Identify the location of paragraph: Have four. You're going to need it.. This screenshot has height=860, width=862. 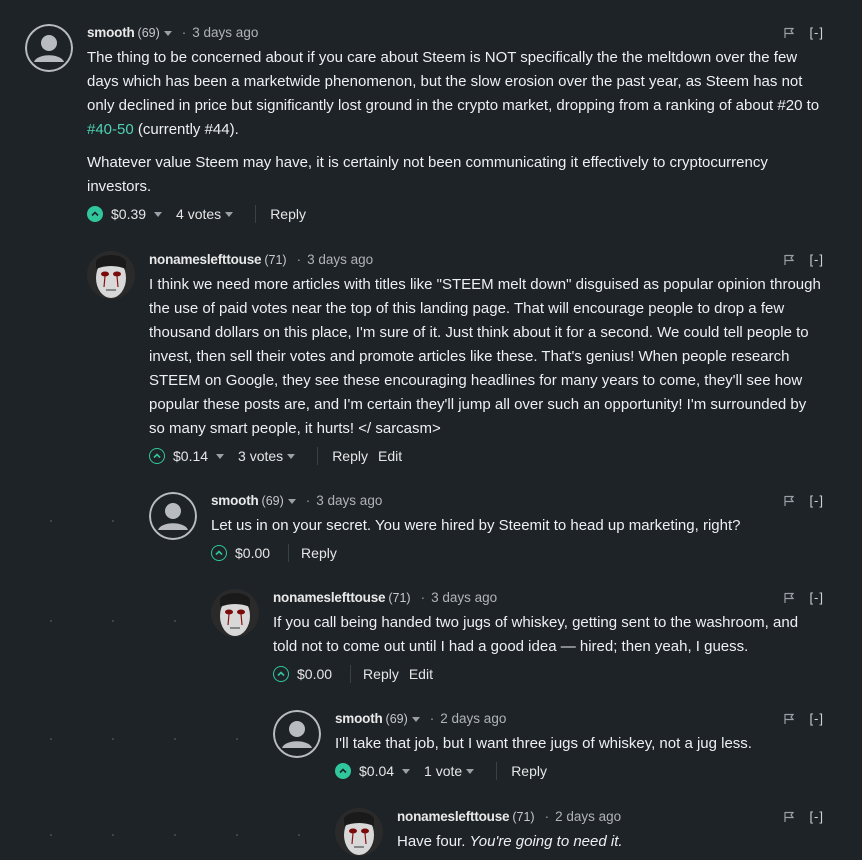
(610, 842).